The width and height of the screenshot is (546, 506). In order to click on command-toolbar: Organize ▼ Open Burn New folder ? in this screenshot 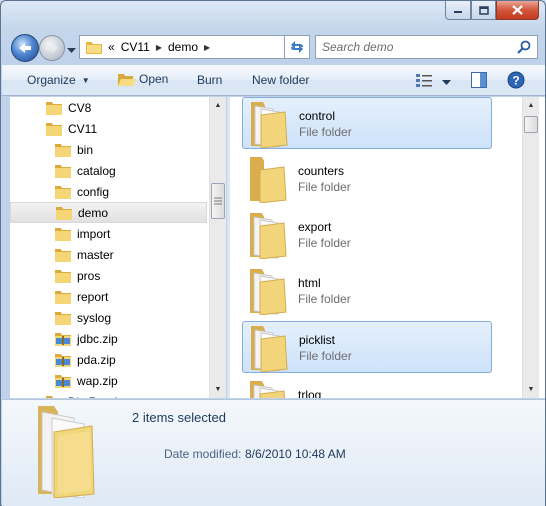, I will do `click(273, 80)`.